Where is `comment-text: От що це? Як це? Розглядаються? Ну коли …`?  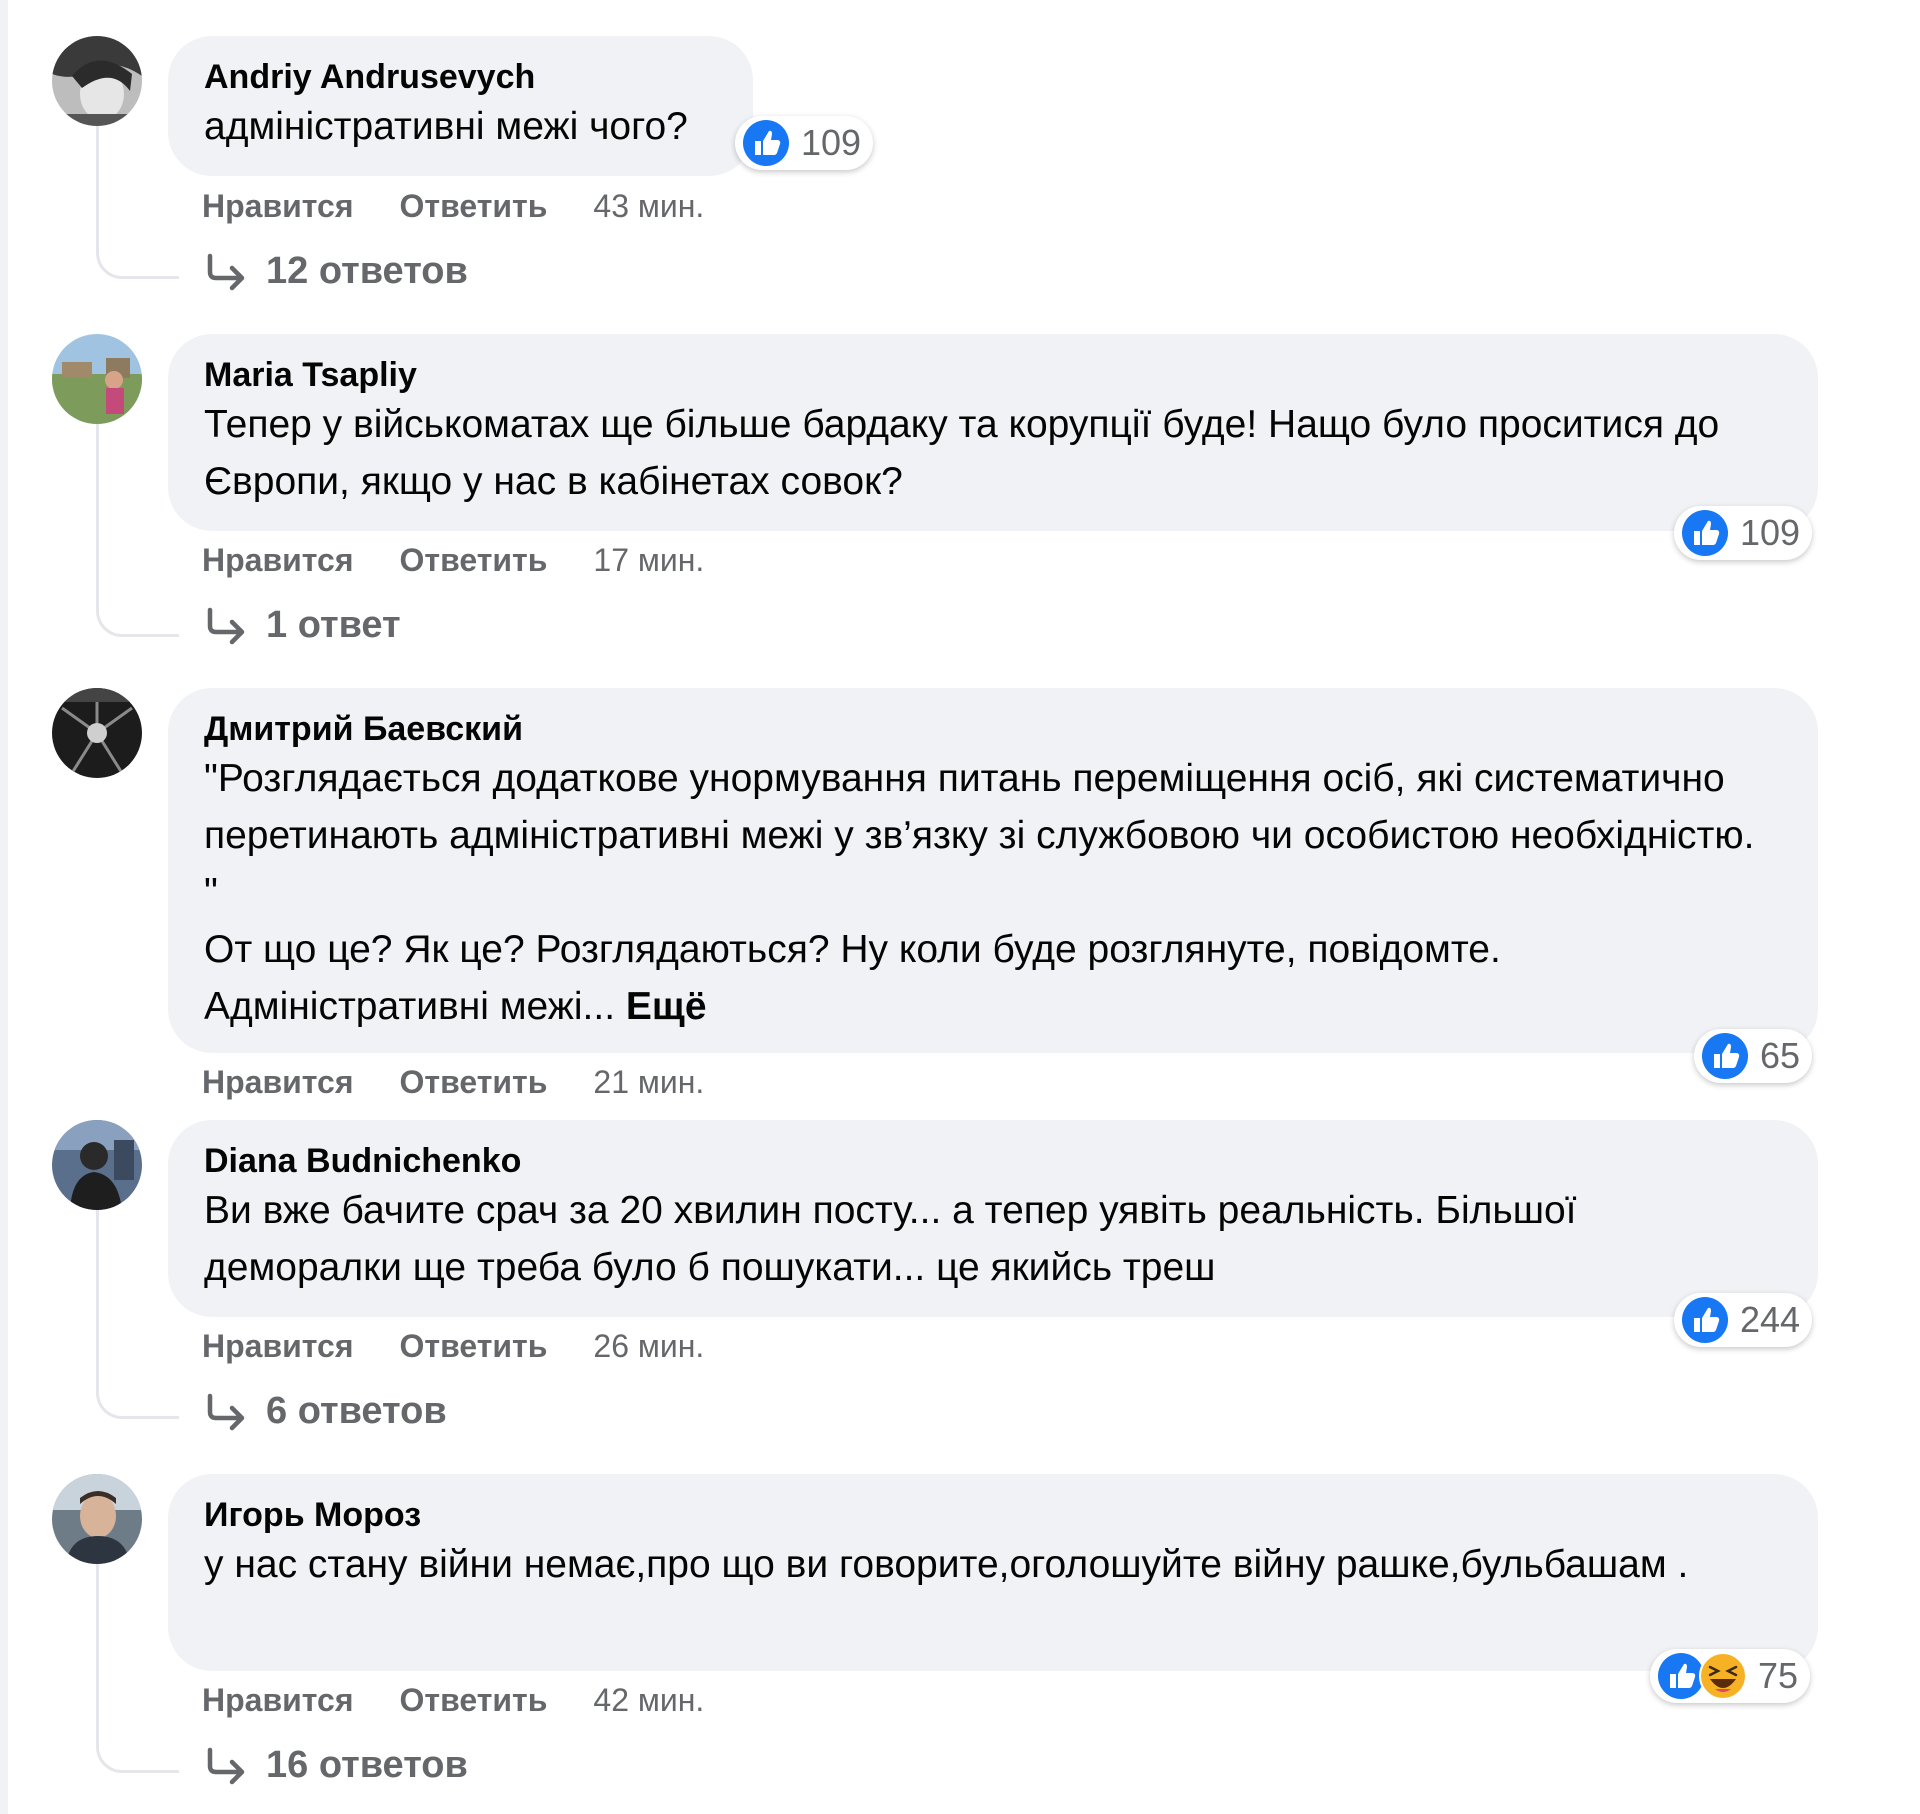
comment-text: От що це? Як це? Розглядаються? Ну коли … is located at coordinates (993, 949).